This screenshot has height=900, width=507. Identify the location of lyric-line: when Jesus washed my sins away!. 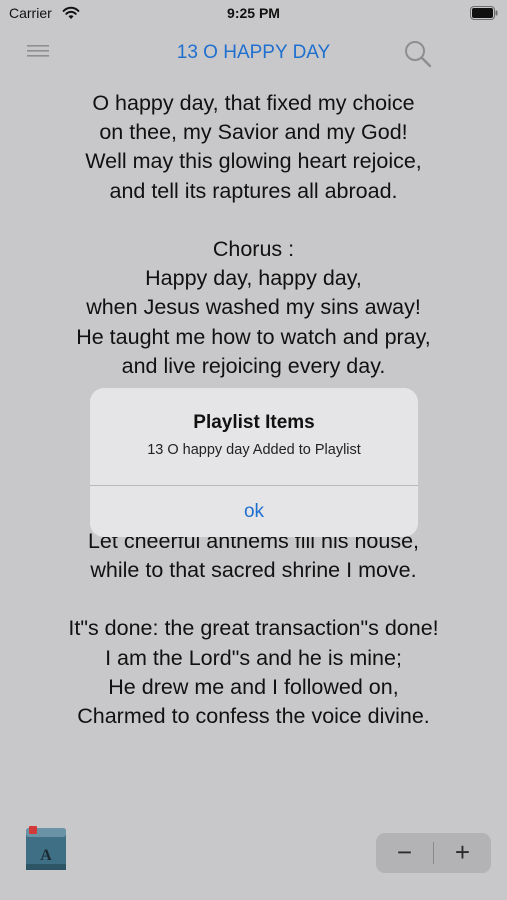
(253, 307).